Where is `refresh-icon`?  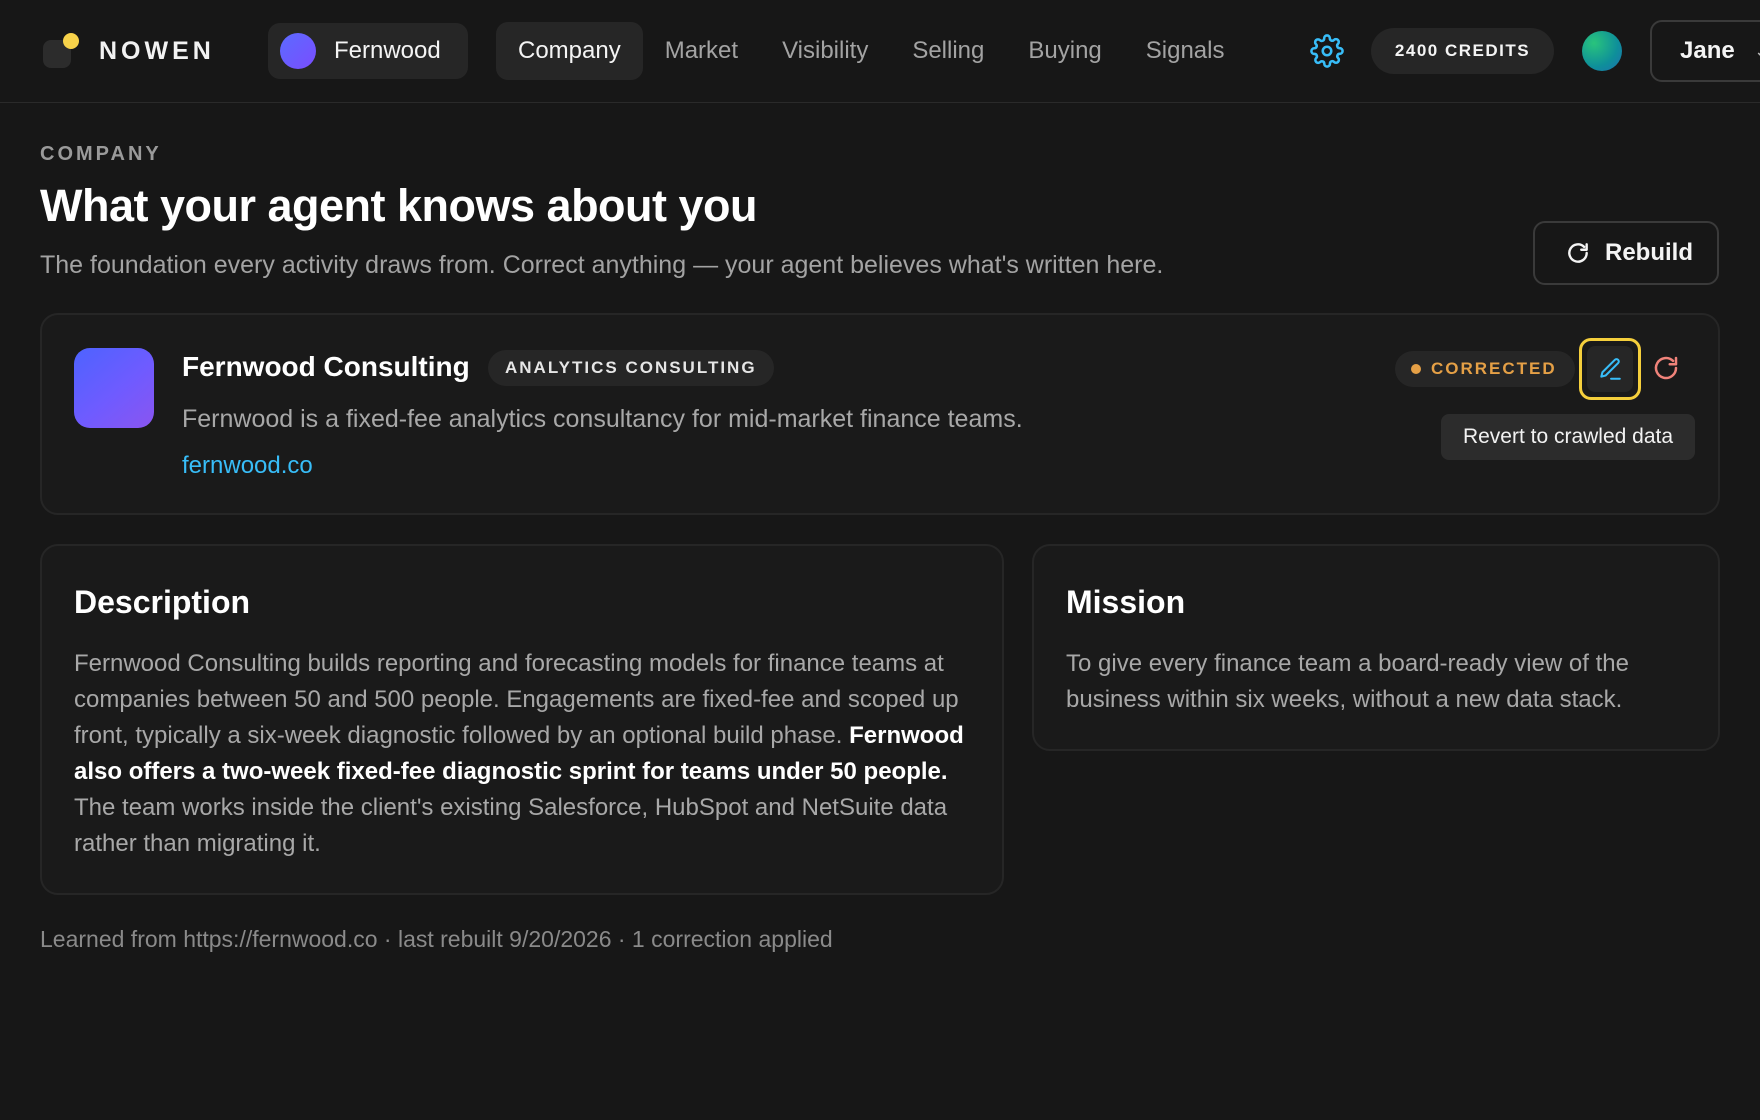
refresh-icon is located at coordinates (1578, 253).